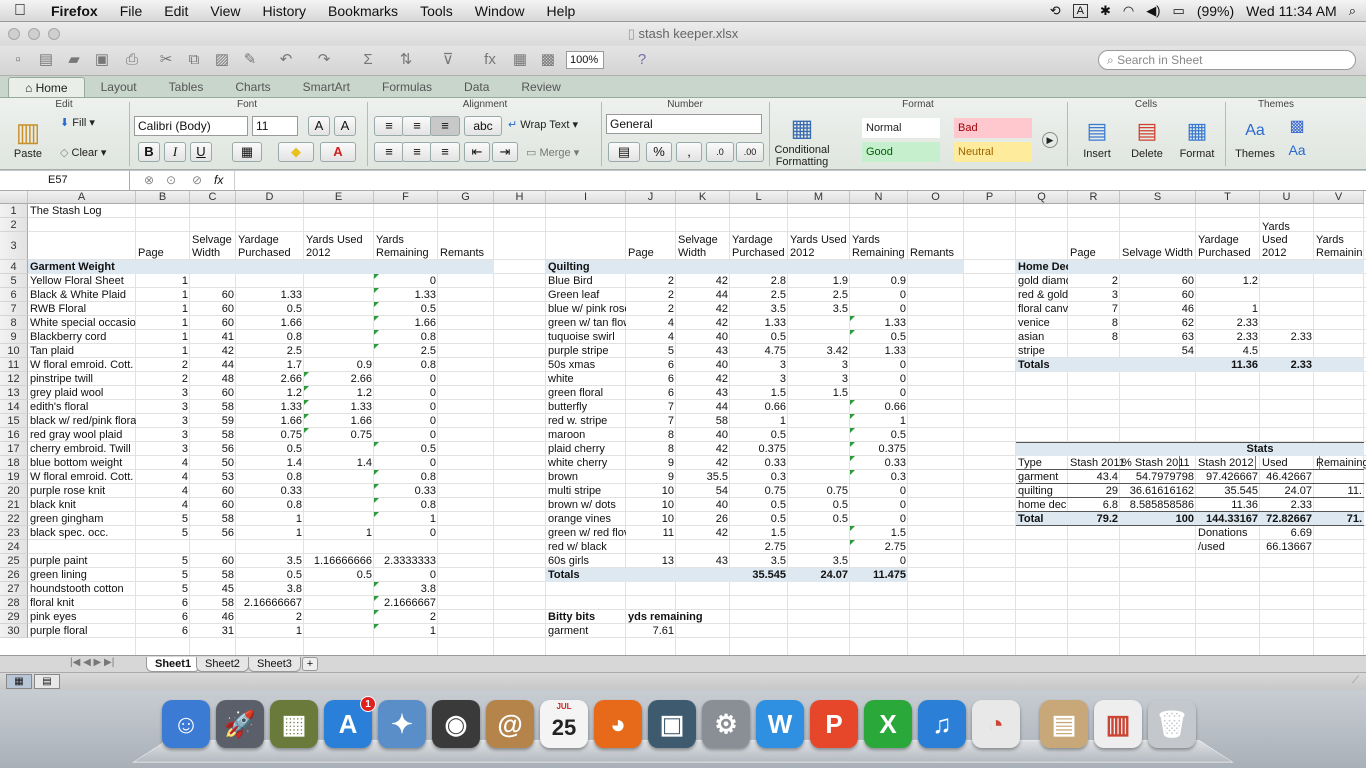 This screenshot has width=1366, height=768. Describe the element at coordinates (270, 197) in the screenshot. I see `column-header-D: D` at that location.